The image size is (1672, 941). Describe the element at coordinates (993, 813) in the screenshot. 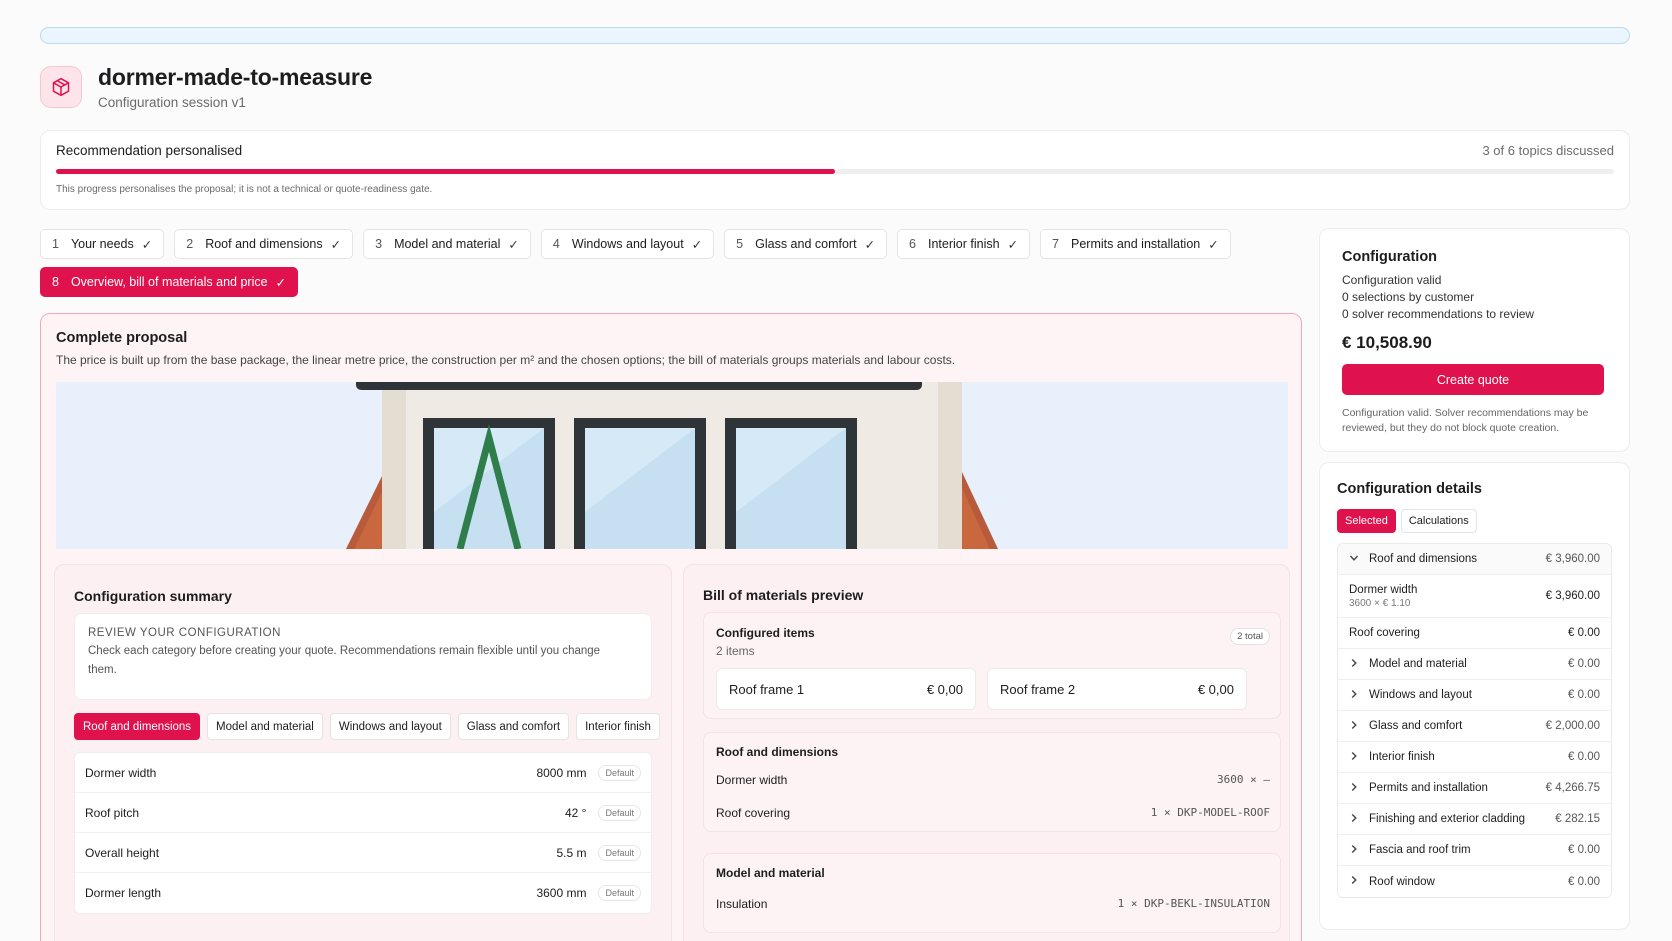

I see `bom-row: Roof covering 1 × DKP-MODEL-ROOF` at that location.